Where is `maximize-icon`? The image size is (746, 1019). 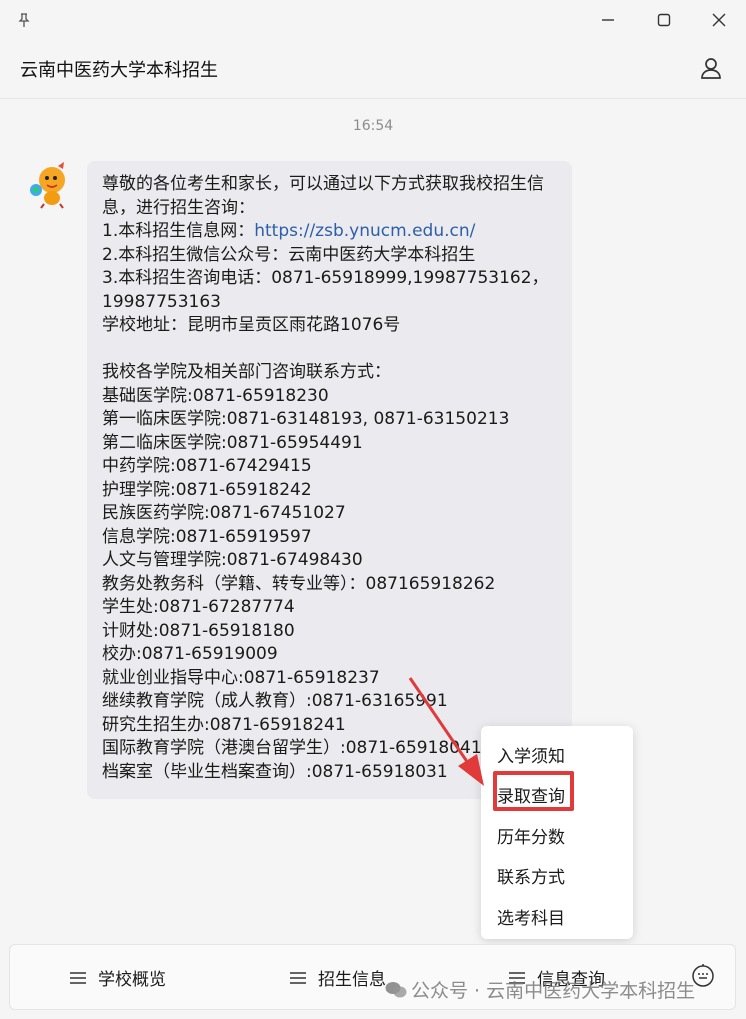
maximize-icon is located at coordinates (664, 20).